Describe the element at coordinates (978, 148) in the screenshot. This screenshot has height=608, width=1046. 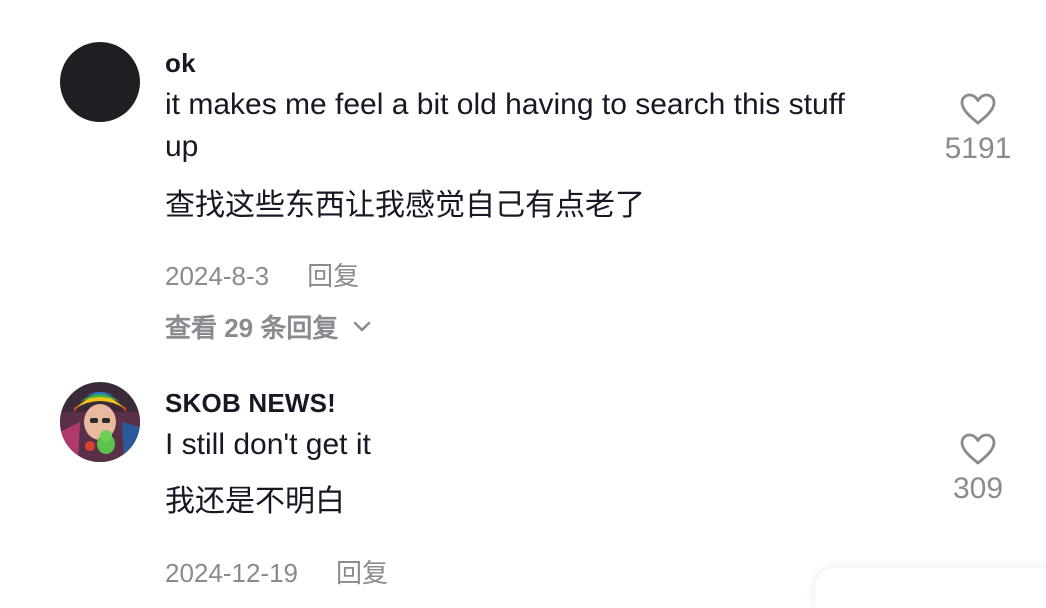
I see `like-count: 5191` at that location.